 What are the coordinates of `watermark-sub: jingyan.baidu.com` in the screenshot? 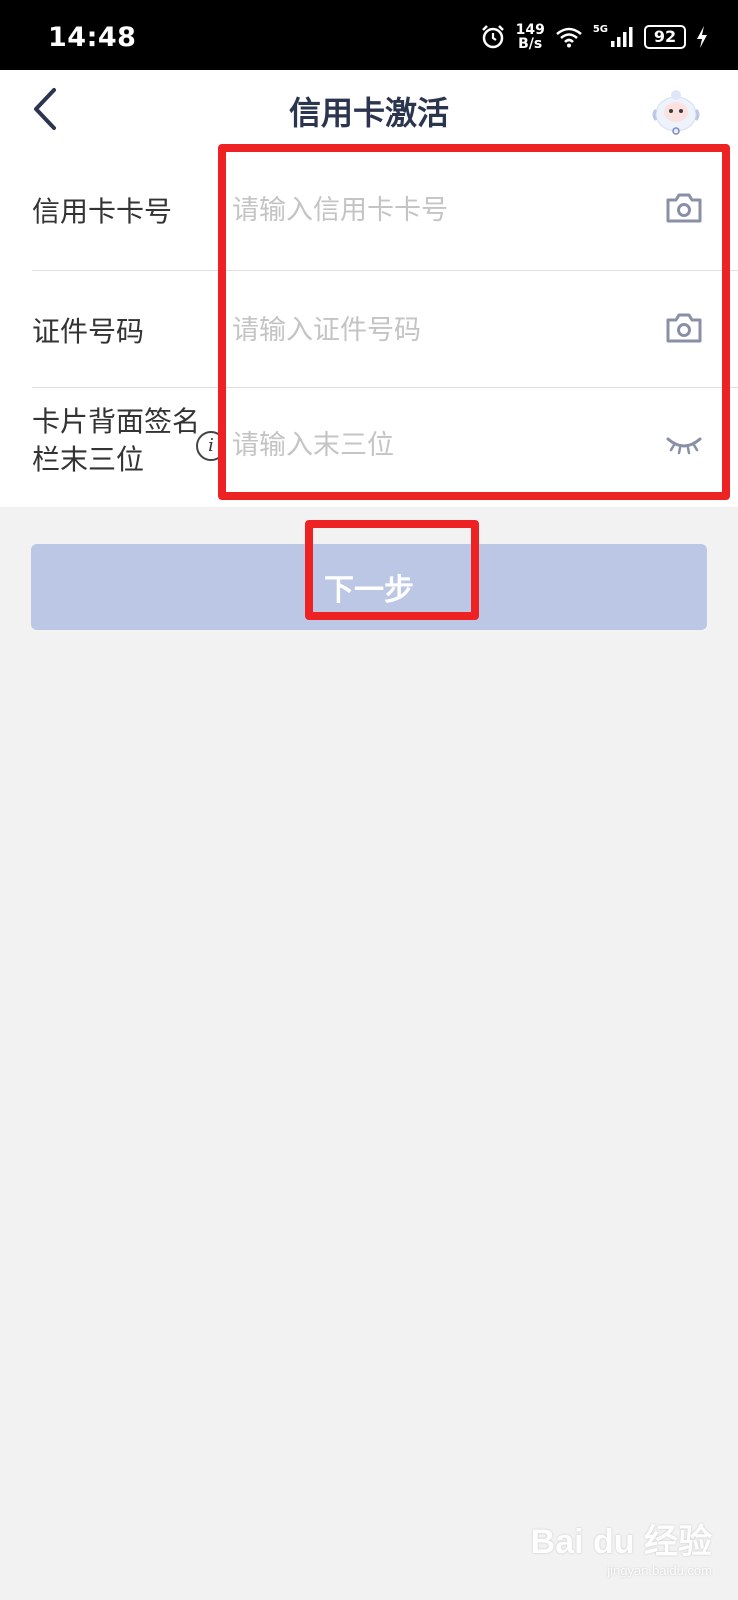 It's located at (659, 1570).